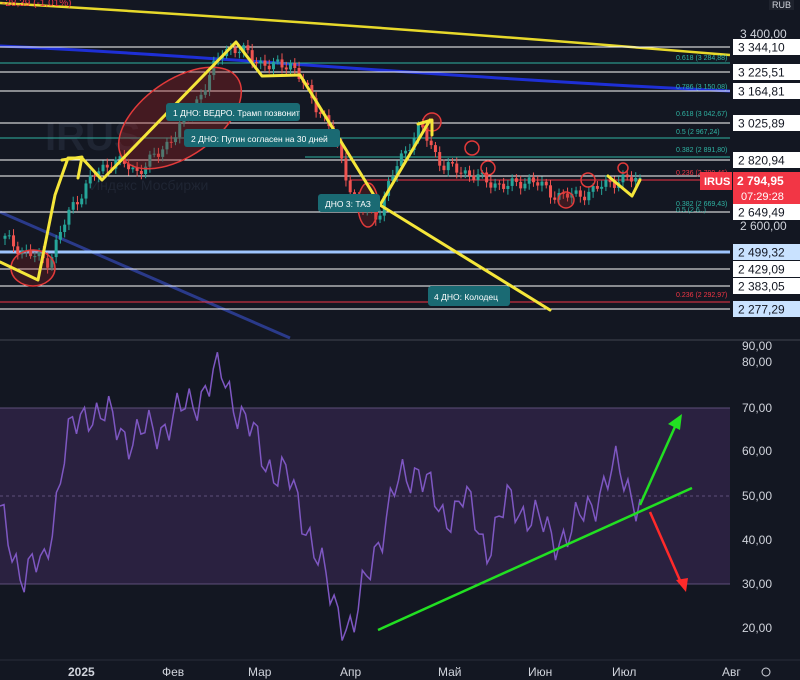  Describe the element at coordinates (701, 295) in the screenshot. I see `fib-label: 0.236 (2 292,97)` at that location.